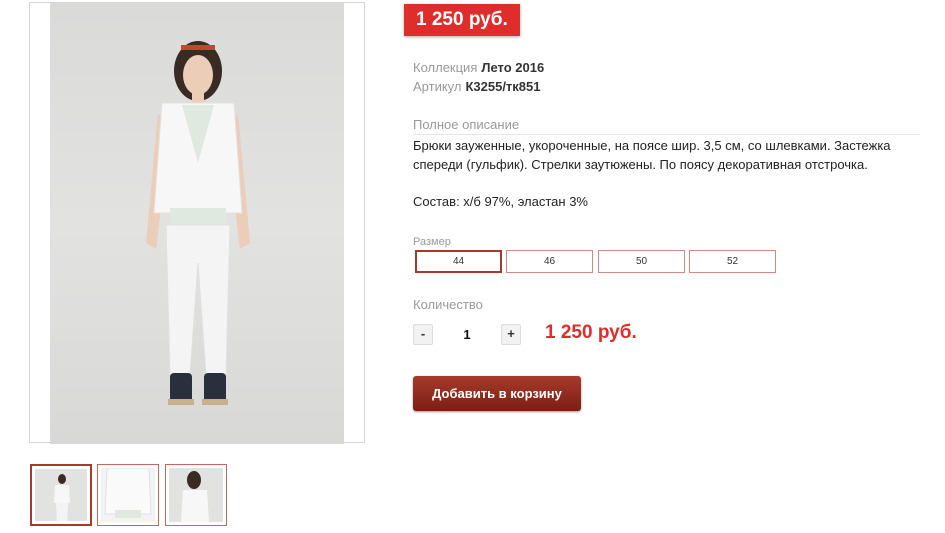 This screenshot has height=533, width=945. I want to click on size-option-50: 50, so click(641, 261).